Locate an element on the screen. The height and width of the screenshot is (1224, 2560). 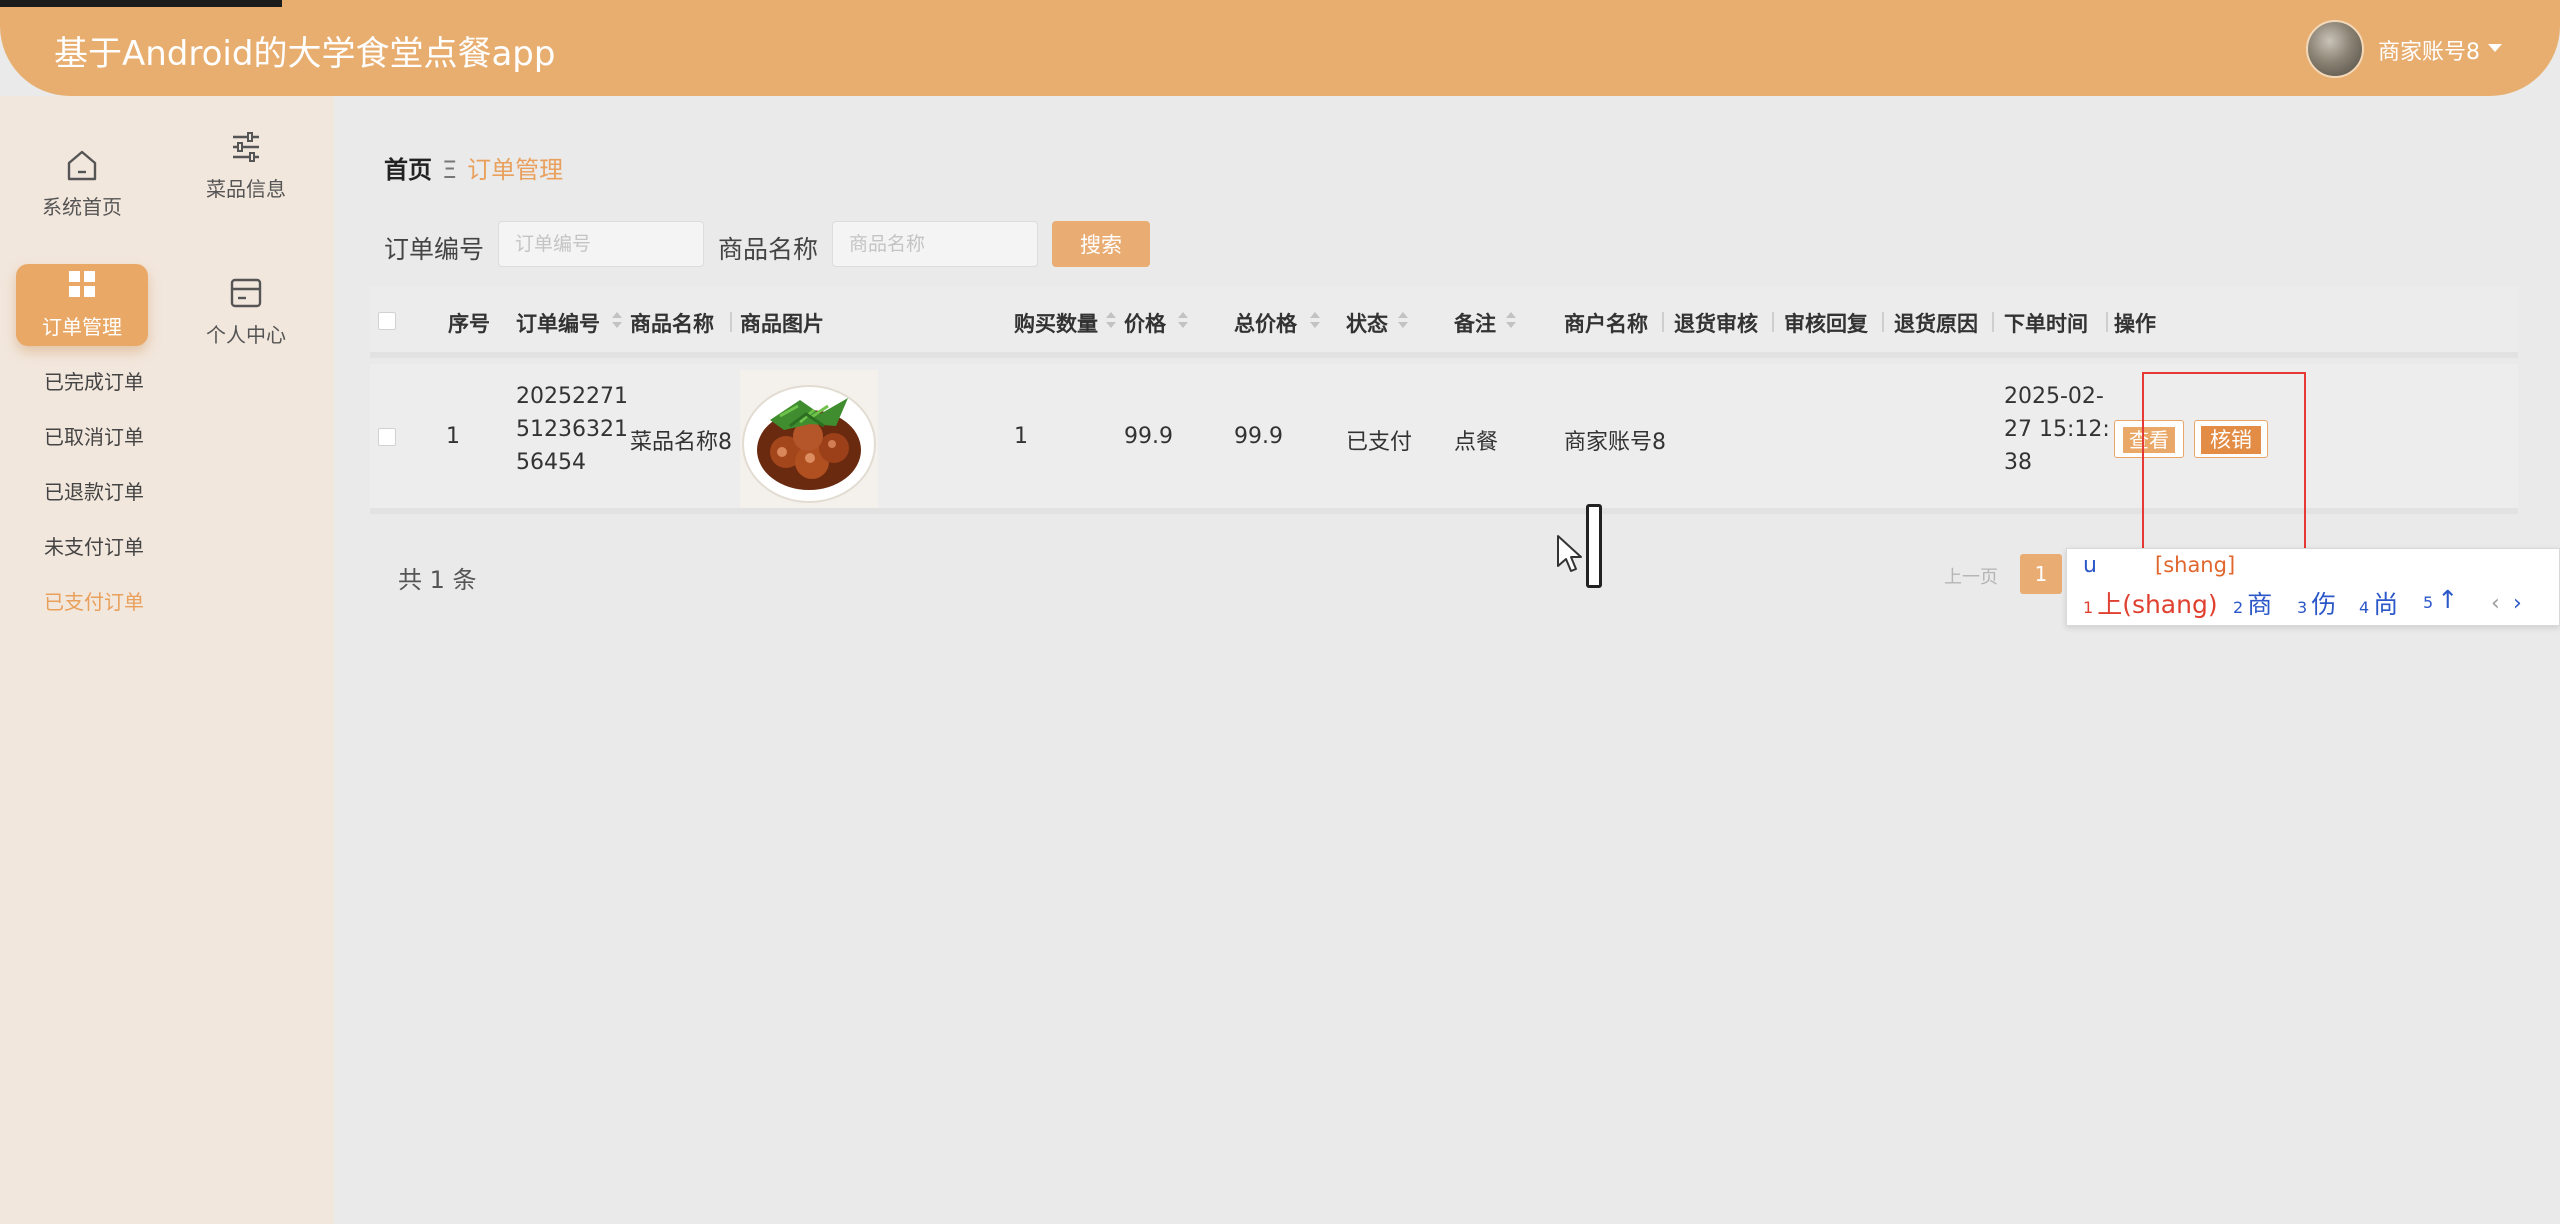
sub-paid-orders: 已支付订单 is located at coordinates (94, 600).